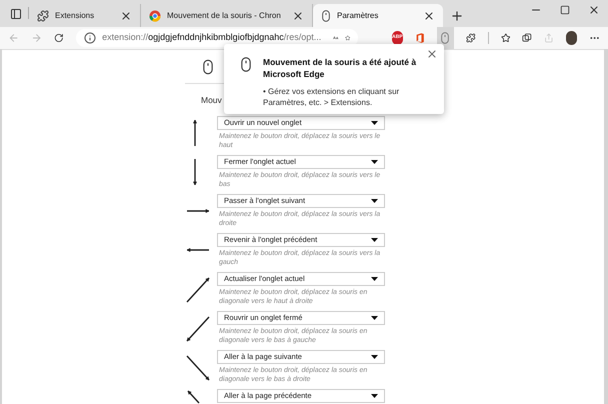 Image resolution: width=608 pixels, height=404 pixels. I want to click on mouse-extension-button, so click(445, 38).